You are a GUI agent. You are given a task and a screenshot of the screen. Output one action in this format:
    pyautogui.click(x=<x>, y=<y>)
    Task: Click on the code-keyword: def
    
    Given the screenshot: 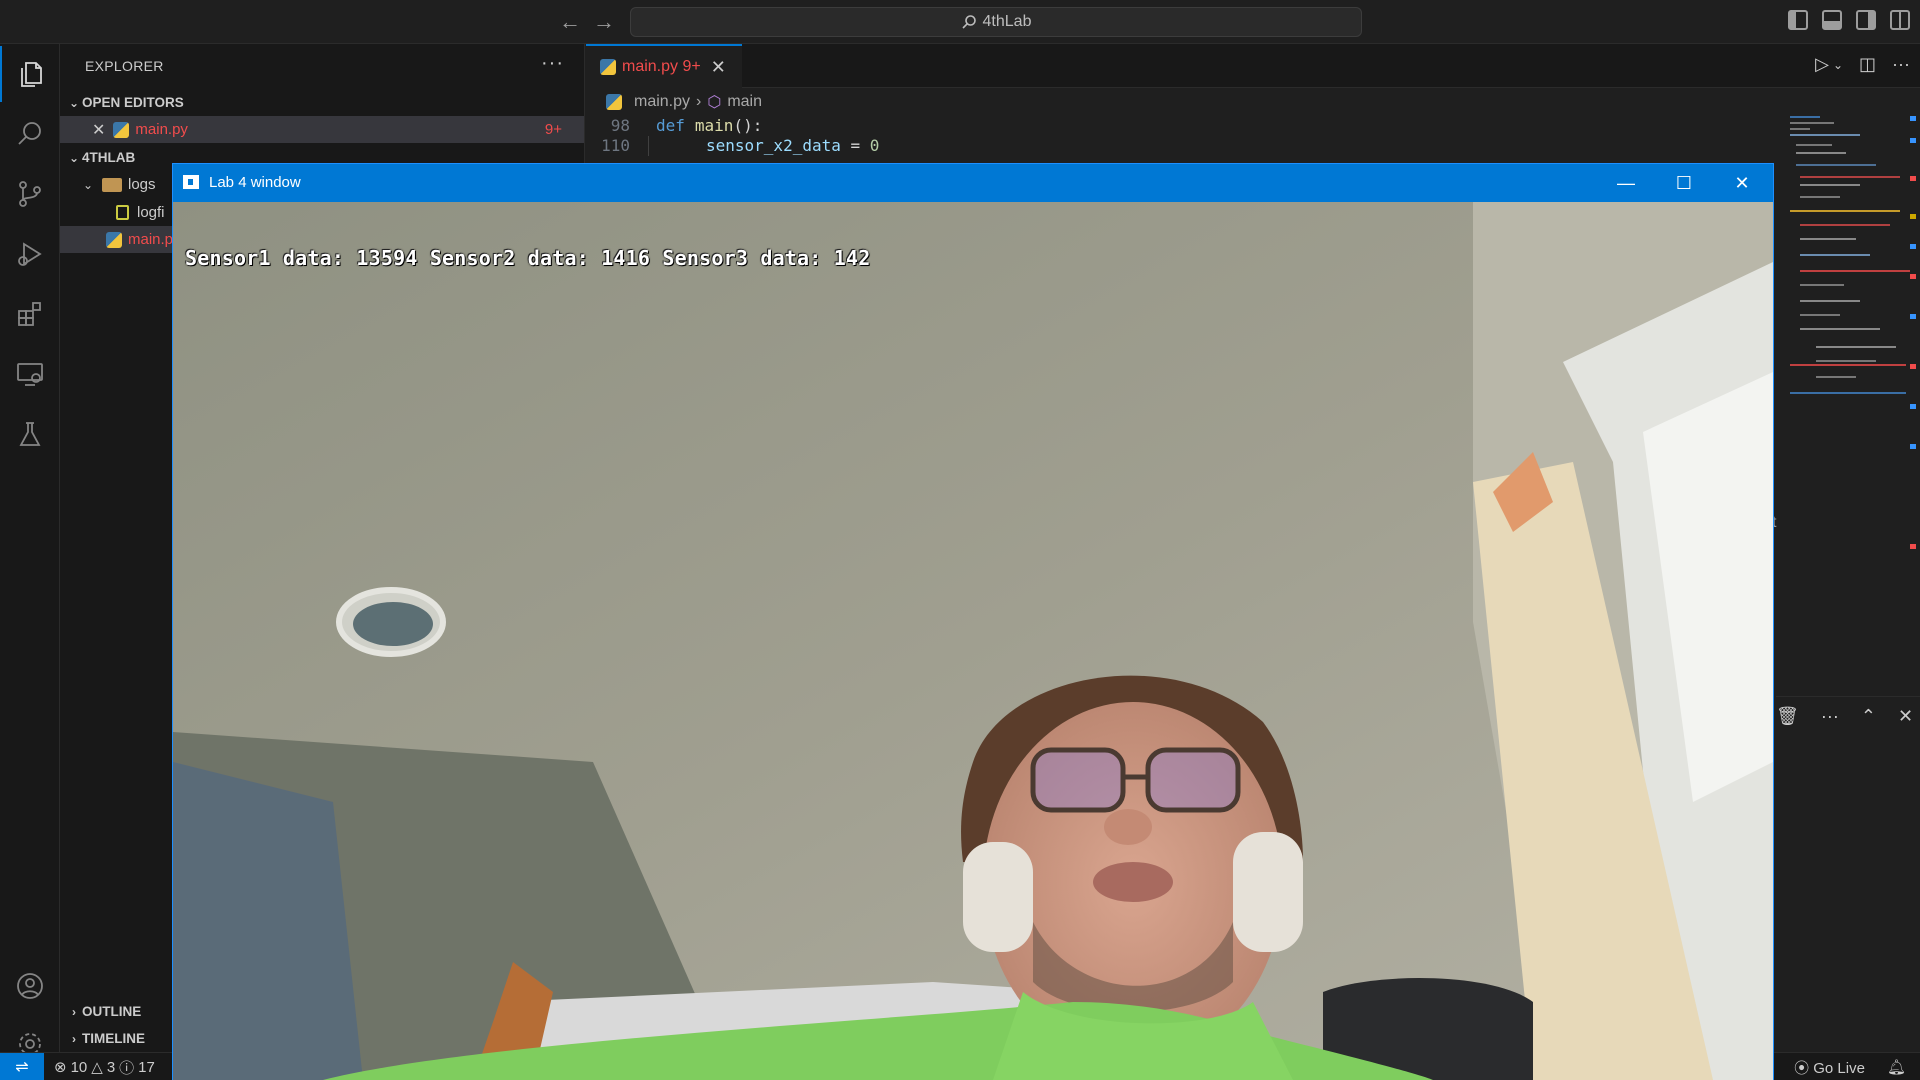 What is the action you would take?
    pyautogui.click(x=670, y=125)
    